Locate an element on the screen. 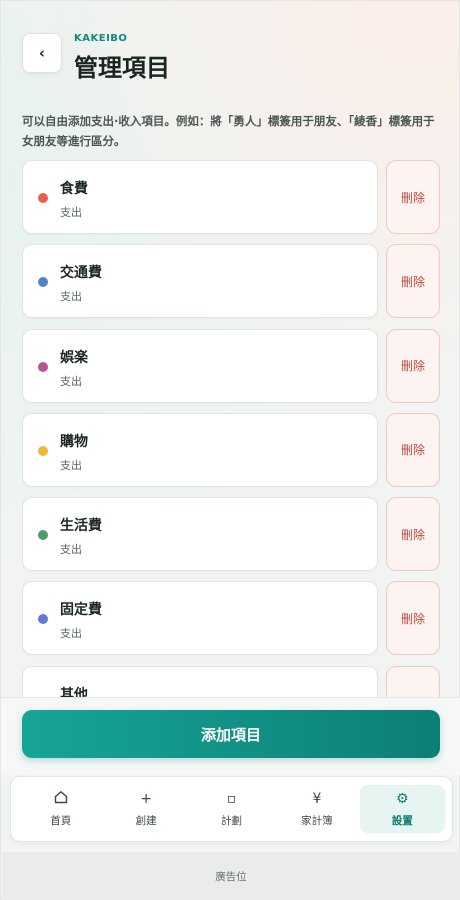 The height and width of the screenshot is (900, 460). tab-ledger: ¥ 家計簿 is located at coordinates (316, 809).